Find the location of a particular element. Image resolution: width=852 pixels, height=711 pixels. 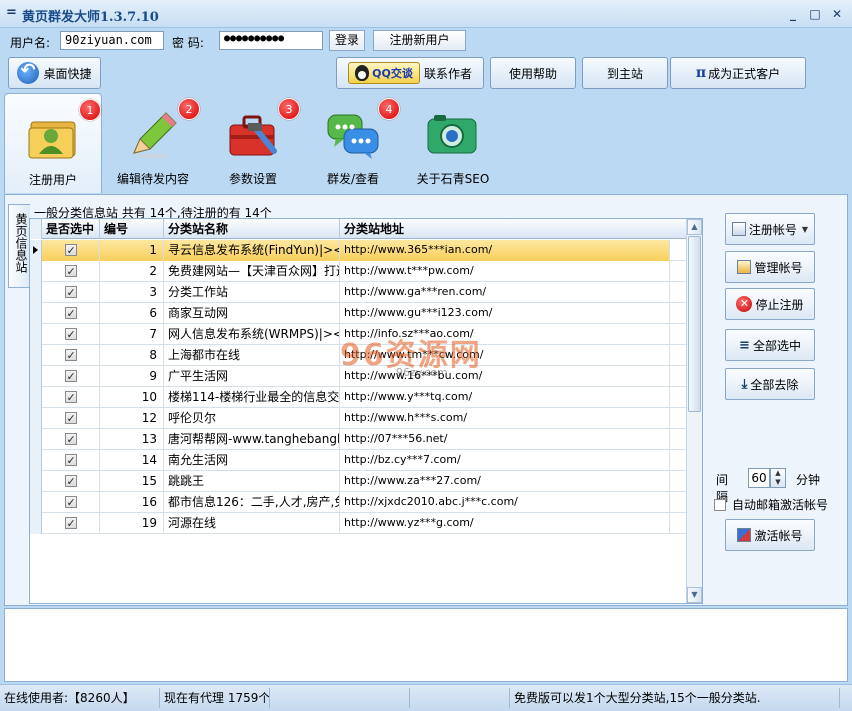

login-button: 登录 is located at coordinates (347, 40).